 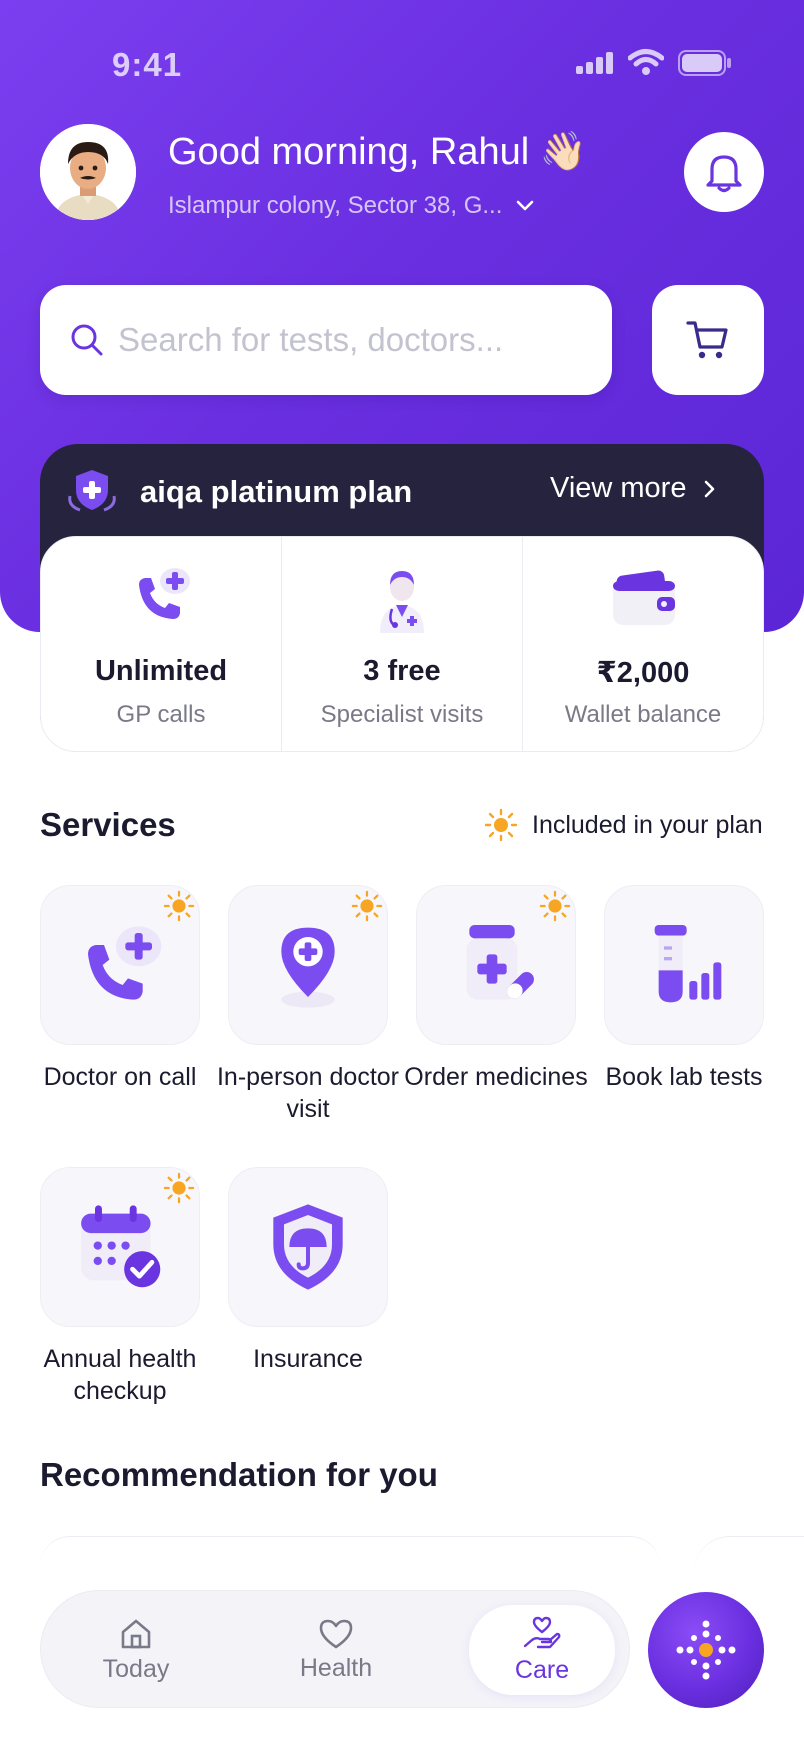 I want to click on man-avatar-icon, so click(x=88, y=172).